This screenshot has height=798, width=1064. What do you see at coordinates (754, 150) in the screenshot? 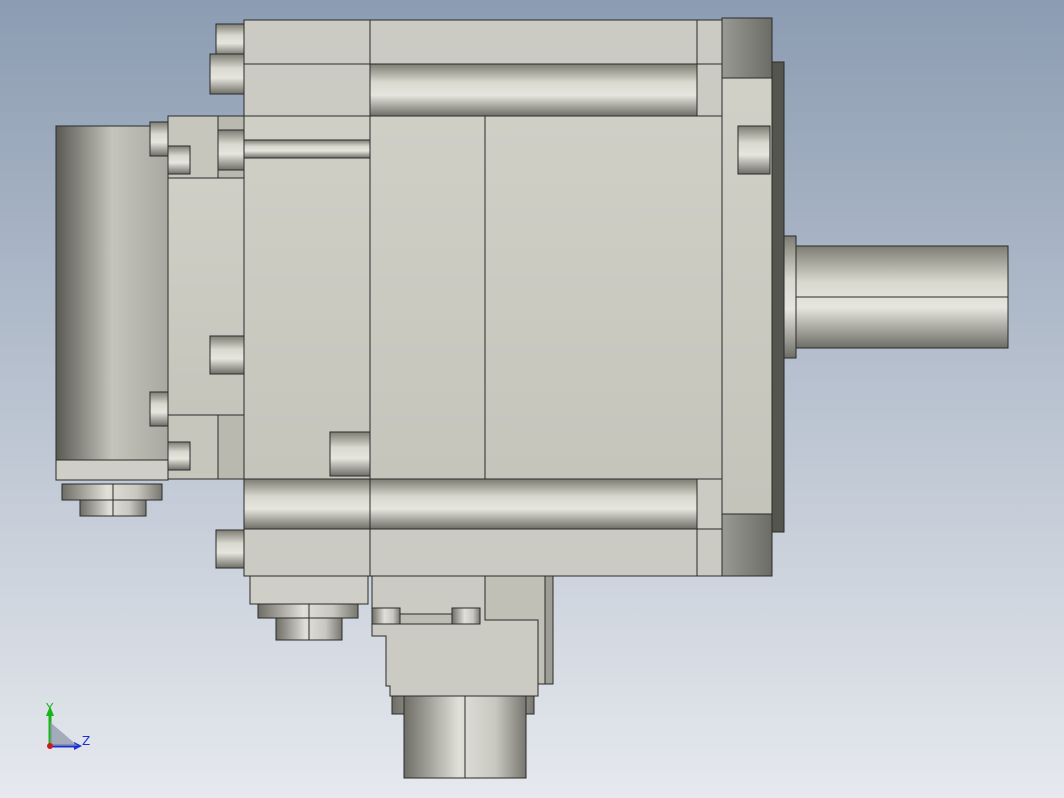
I see `flange-bolt` at bounding box center [754, 150].